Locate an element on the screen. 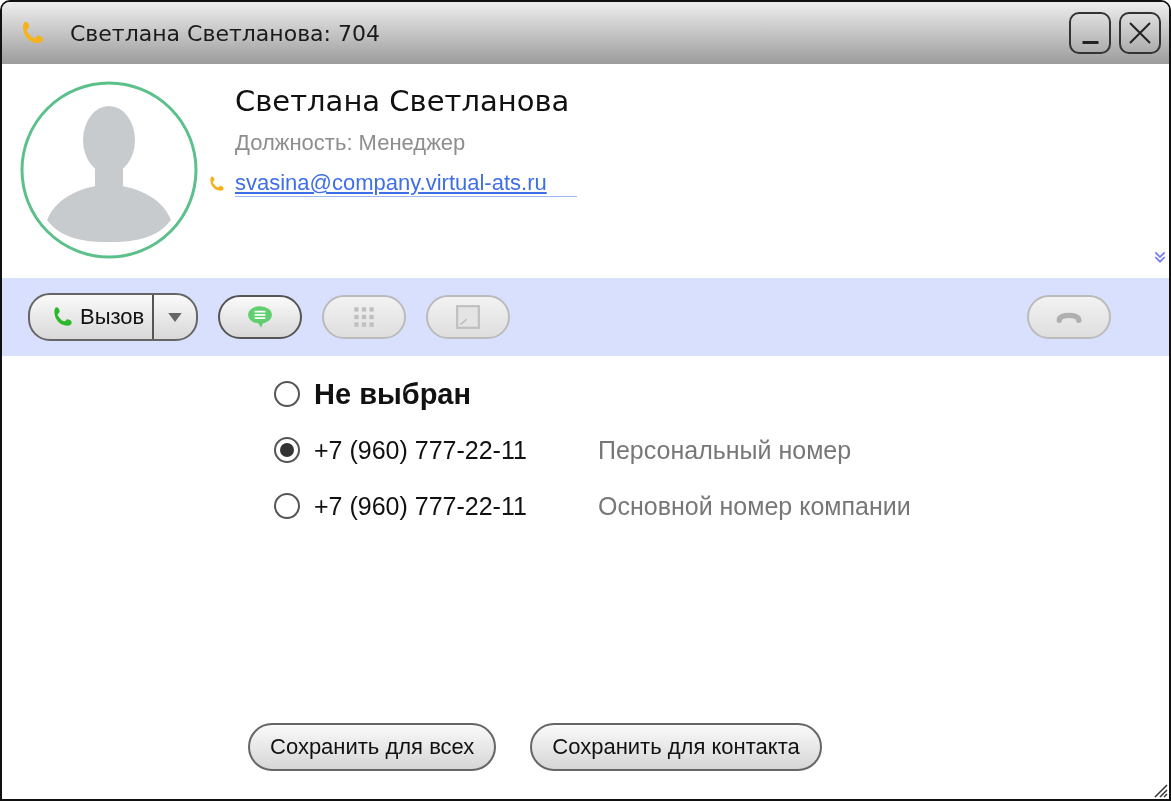 This screenshot has height=801, width=1171. save-button: Сохранить для контакта is located at coordinates (676, 747).